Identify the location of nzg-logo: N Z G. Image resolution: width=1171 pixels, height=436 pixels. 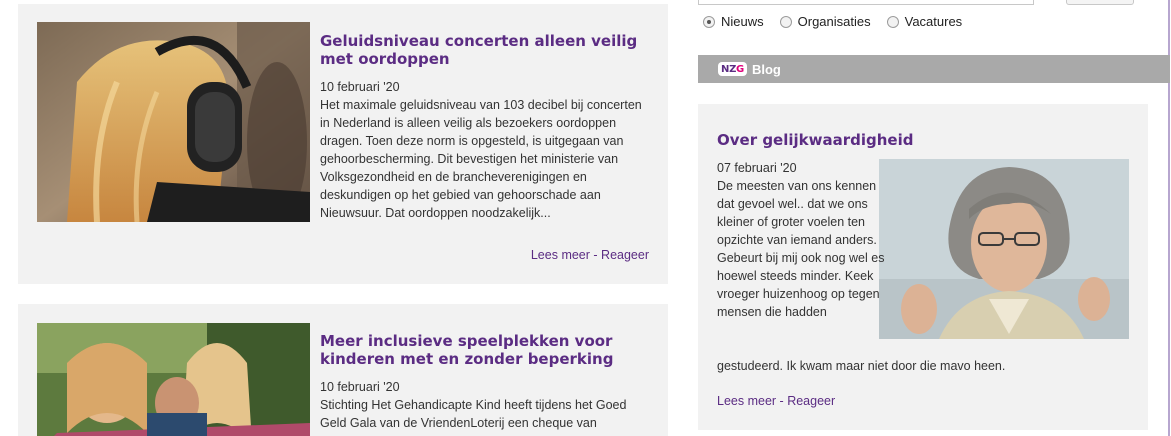
(732, 69).